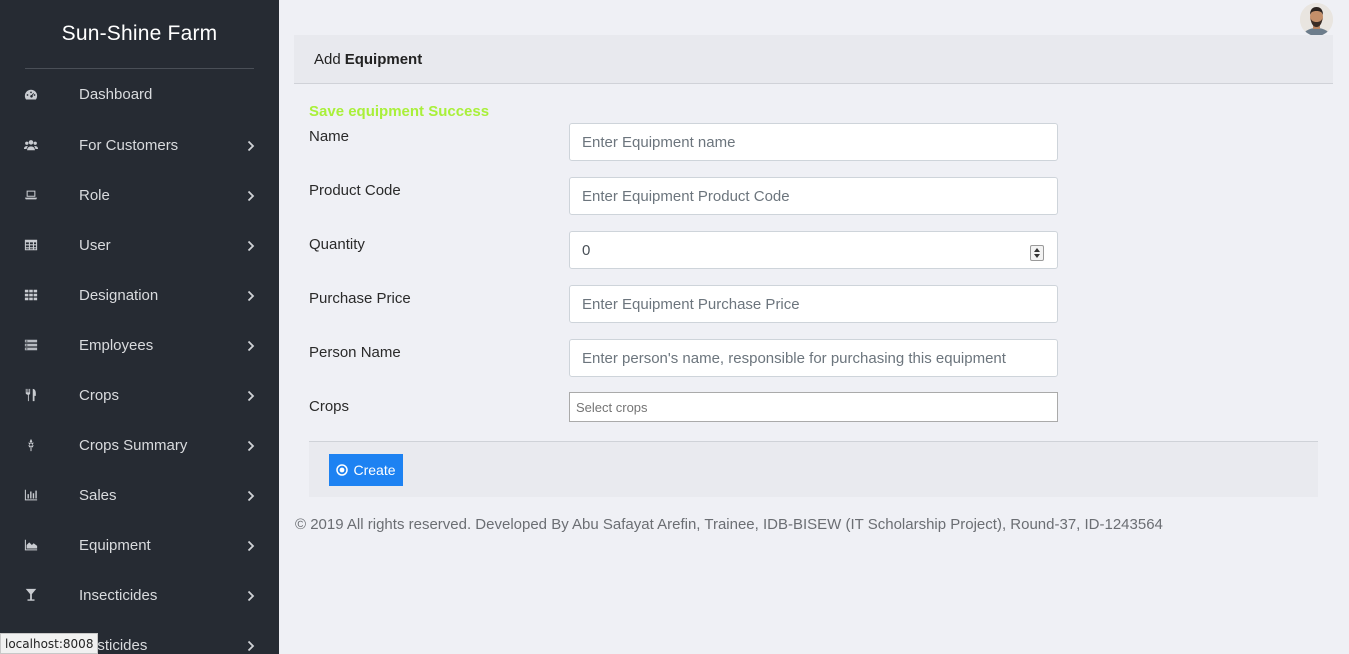  Describe the element at coordinates (659, 142) in the screenshot. I see `name-placeholder: Enter Equipment name` at that location.